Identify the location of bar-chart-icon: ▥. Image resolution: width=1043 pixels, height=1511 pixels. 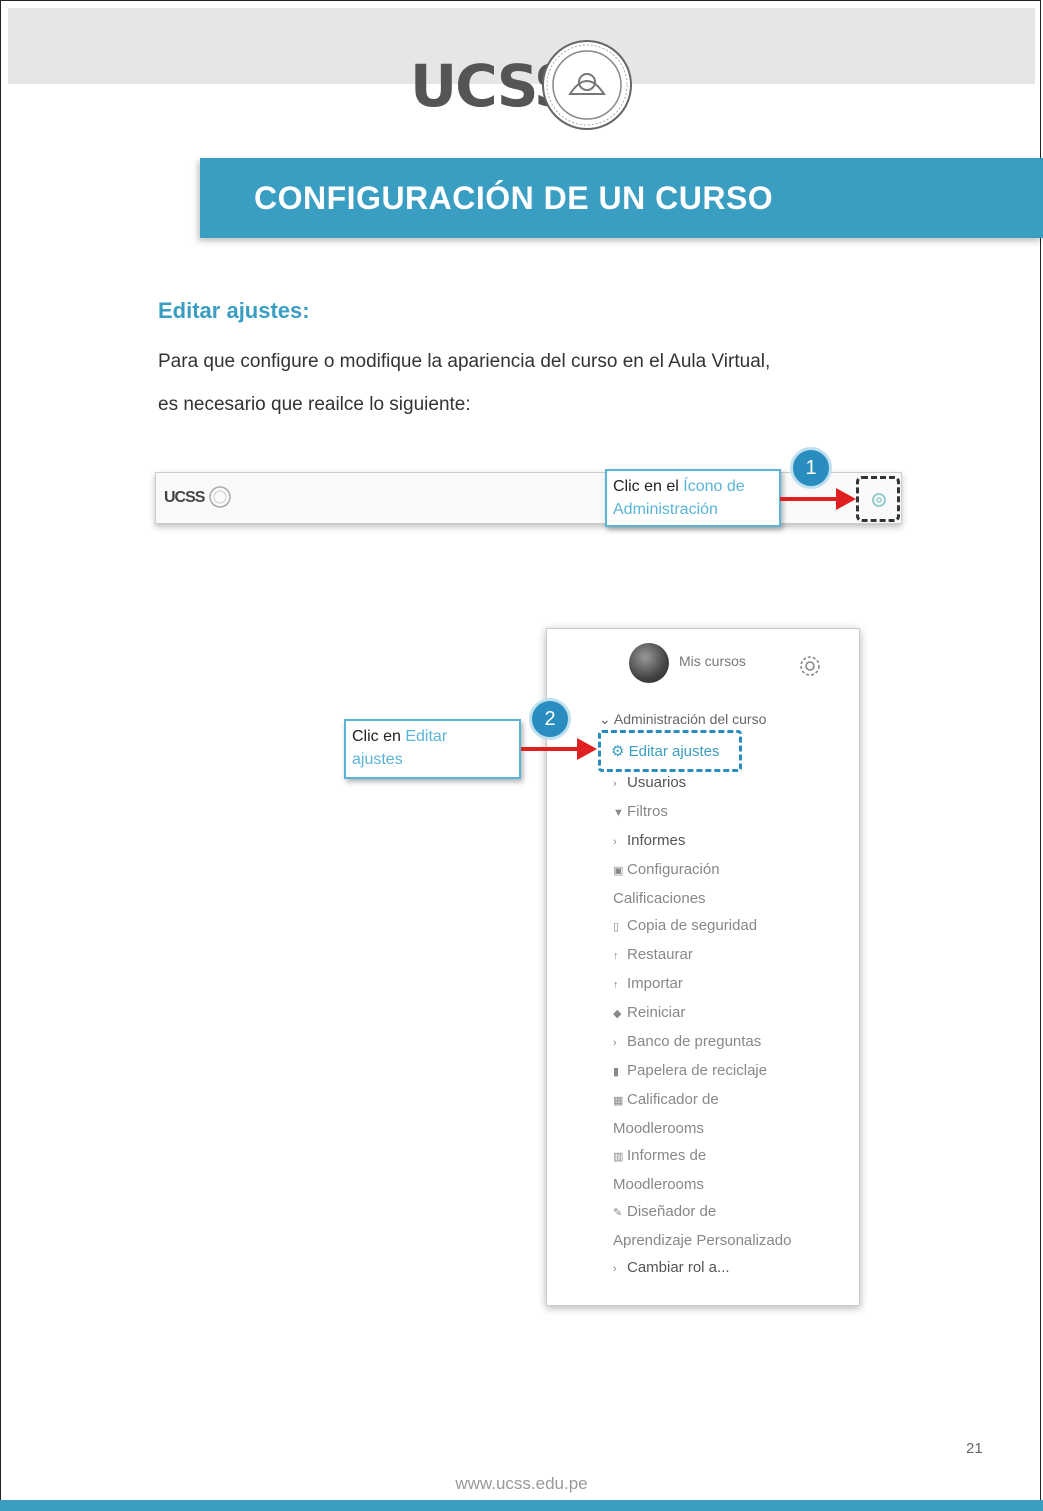
(618, 1157).